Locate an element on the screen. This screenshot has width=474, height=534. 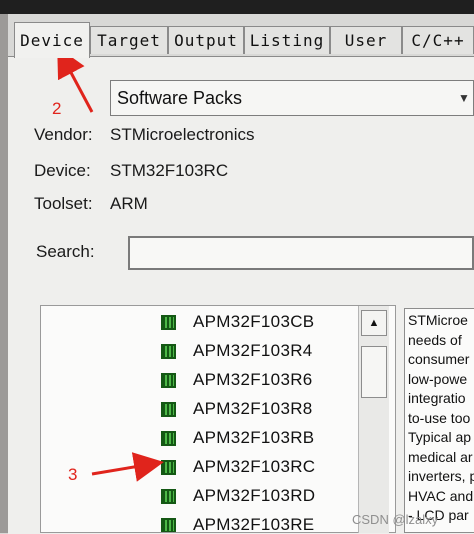
arrow-to-device-tab is located at coordinates (75, 79).